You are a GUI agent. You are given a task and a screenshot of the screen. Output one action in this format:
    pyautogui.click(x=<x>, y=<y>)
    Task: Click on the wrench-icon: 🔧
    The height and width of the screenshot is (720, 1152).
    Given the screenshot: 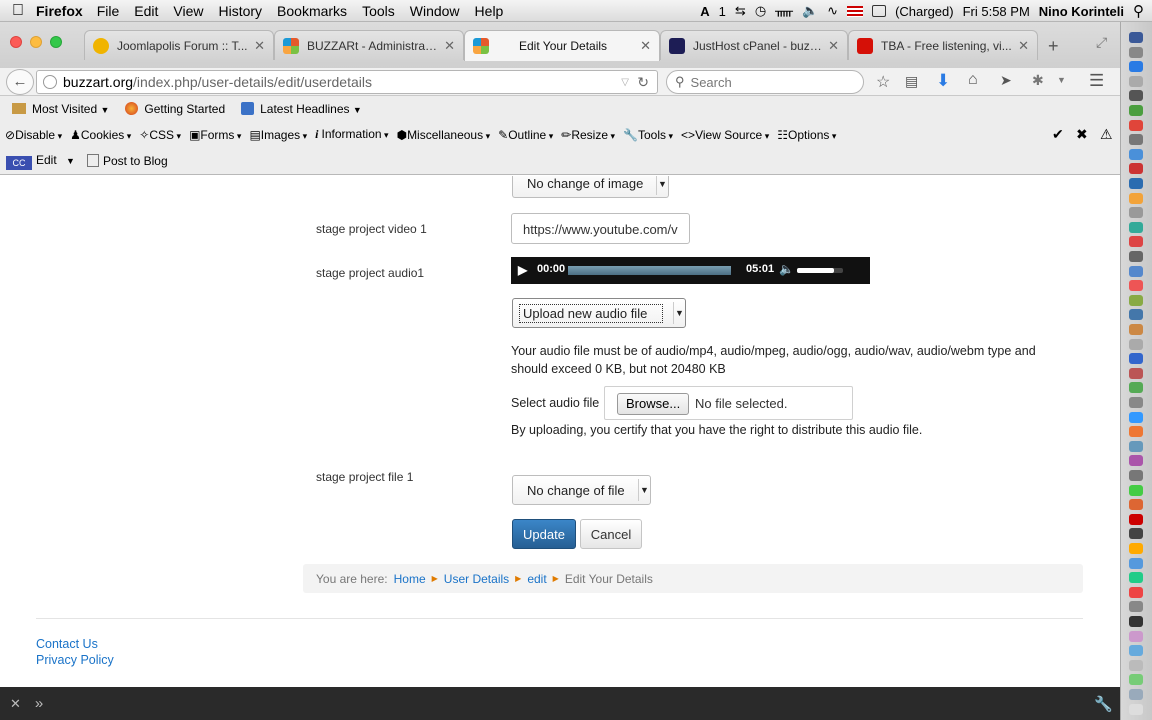 What is the action you would take?
    pyautogui.click(x=1103, y=704)
    